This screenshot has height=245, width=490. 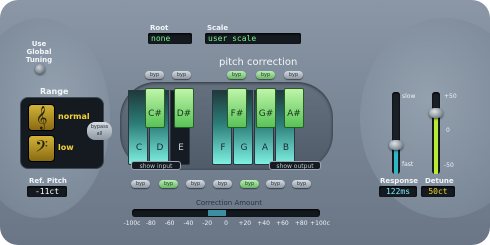 I want to click on pitch-correction-title: pitch correction, so click(x=258, y=62).